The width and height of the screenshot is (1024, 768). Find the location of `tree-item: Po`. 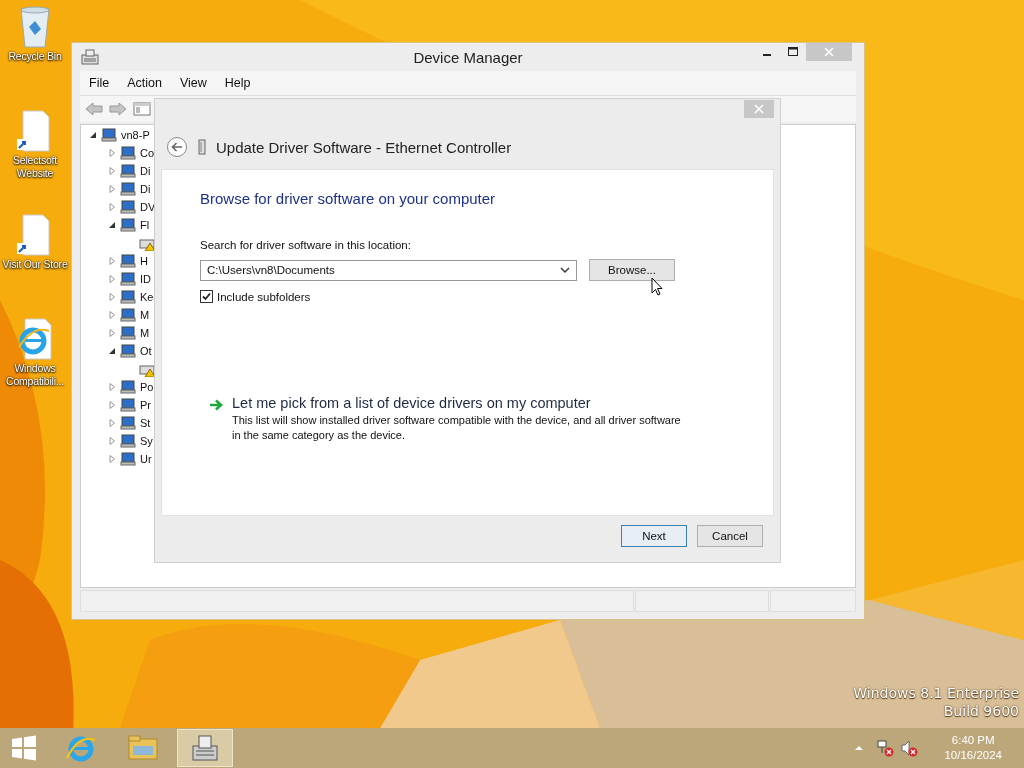

tree-item: Po is located at coordinates (147, 387).